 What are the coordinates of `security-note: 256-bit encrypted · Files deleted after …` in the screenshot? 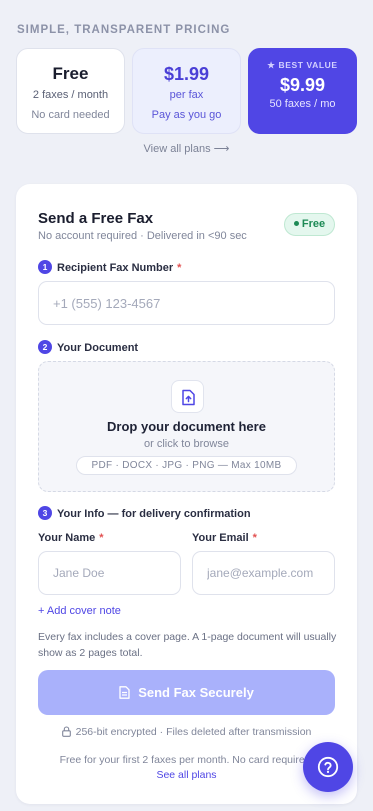 It's located at (186, 732).